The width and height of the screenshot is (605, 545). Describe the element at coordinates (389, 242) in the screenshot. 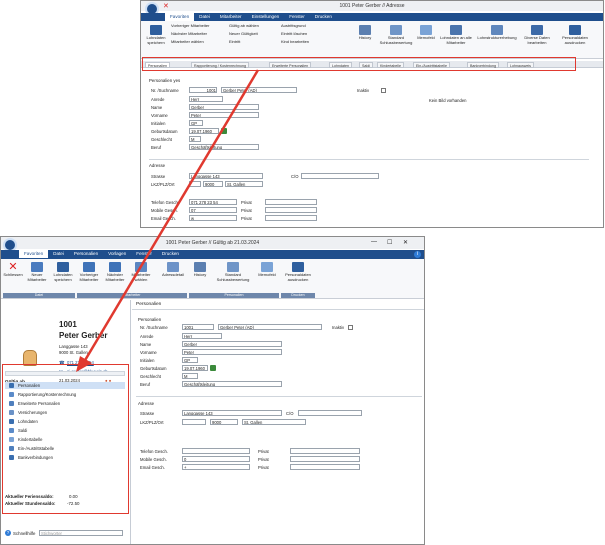

I see `maximize-icon: ☐` at that location.